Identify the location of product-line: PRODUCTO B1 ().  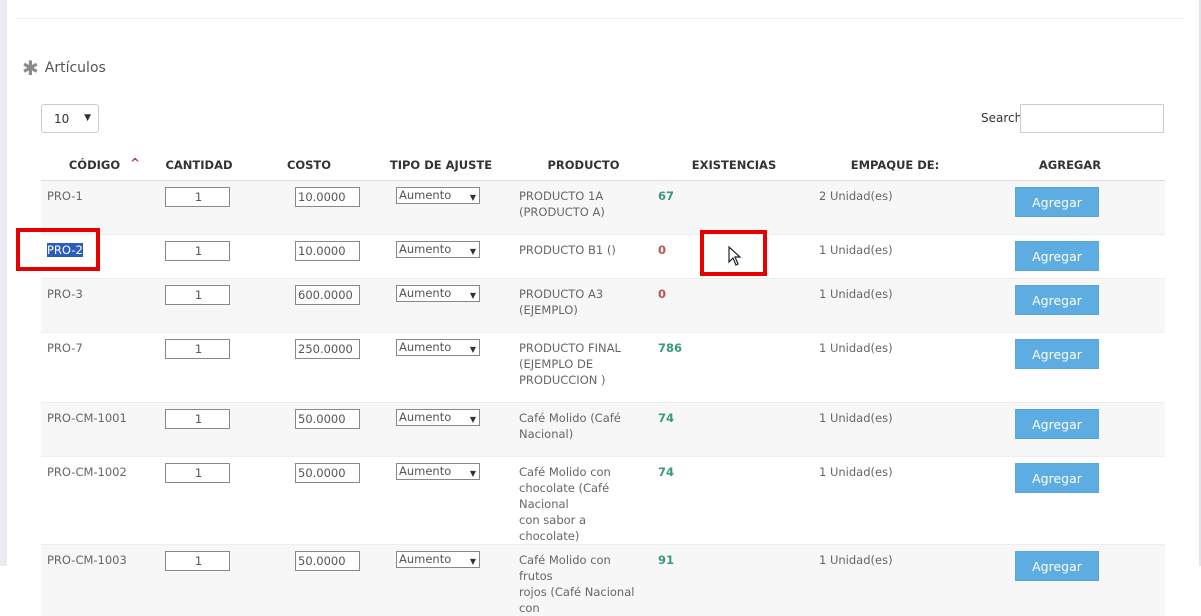
(583, 250).